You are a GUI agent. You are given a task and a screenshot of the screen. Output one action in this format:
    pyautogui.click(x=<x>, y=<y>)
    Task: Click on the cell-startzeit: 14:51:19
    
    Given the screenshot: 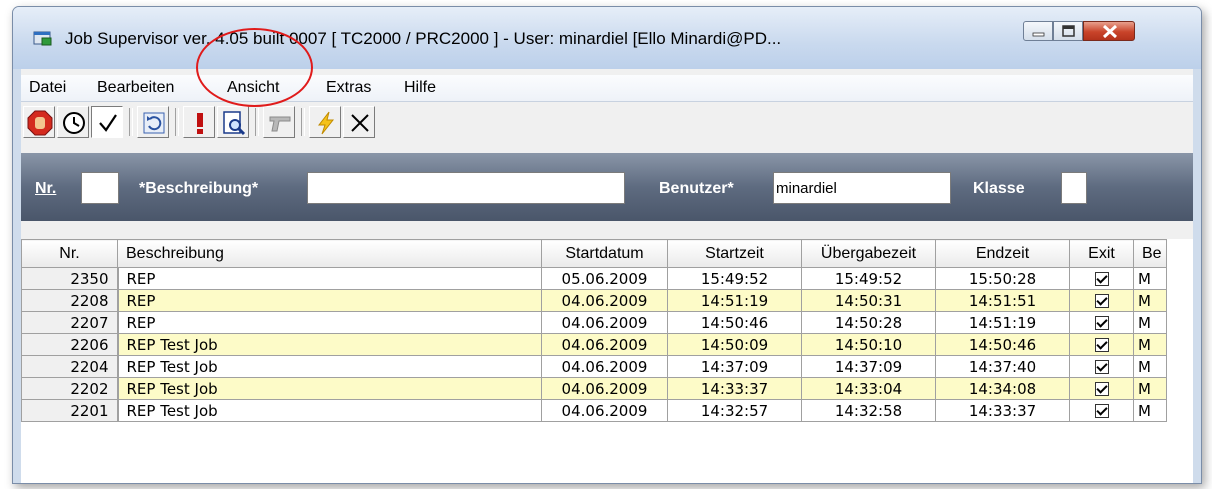 What is the action you would take?
    pyautogui.click(x=734, y=300)
    